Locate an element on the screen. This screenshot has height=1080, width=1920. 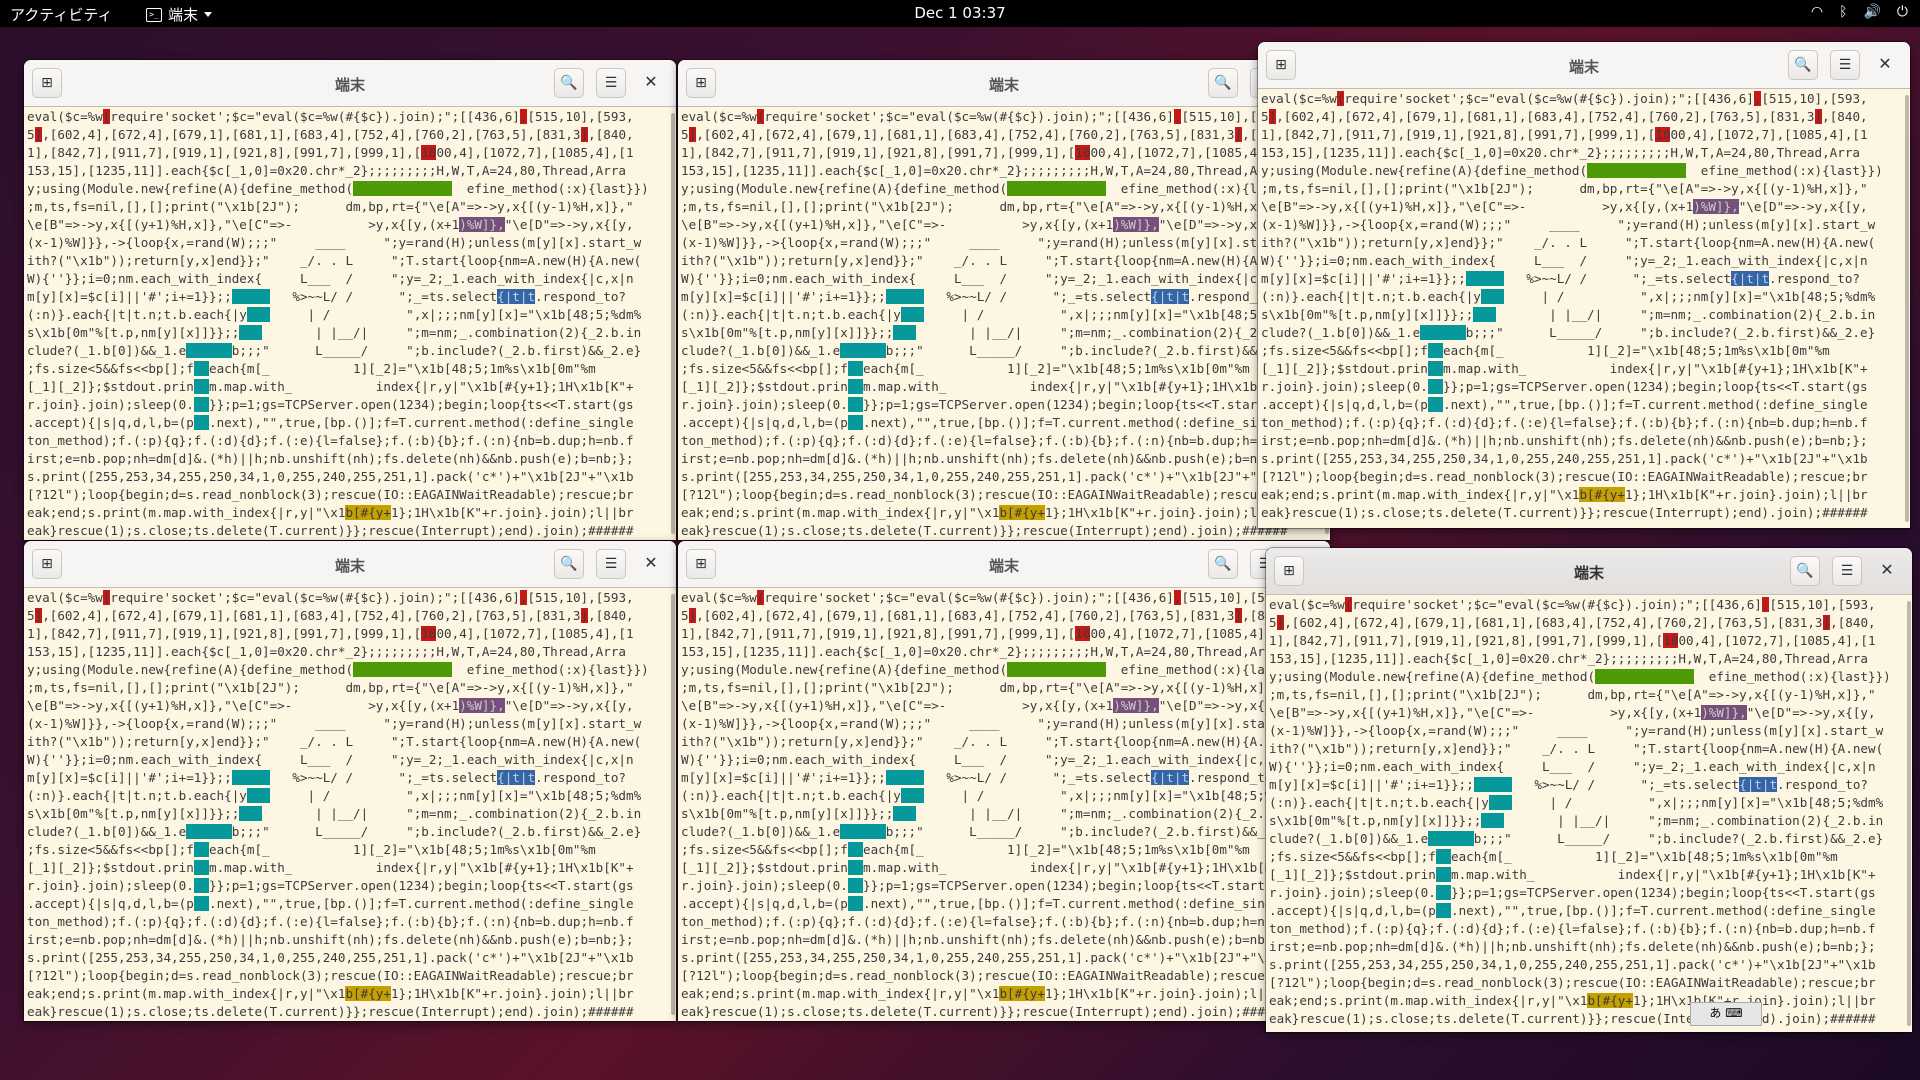
clock: Dec 1 03:37 is located at coordinates (960, 13).